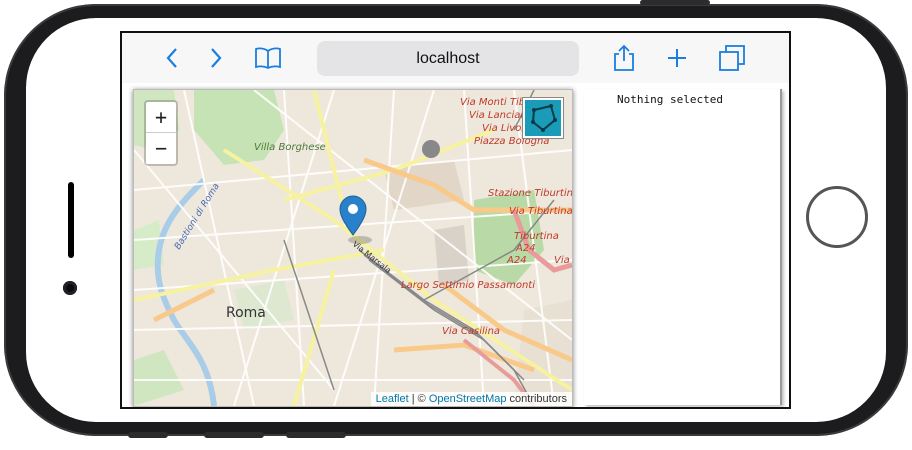  What do you see at coordinates (148, 435) in the screenshot?
I see `volume-button` at bounding box center [148, 435].